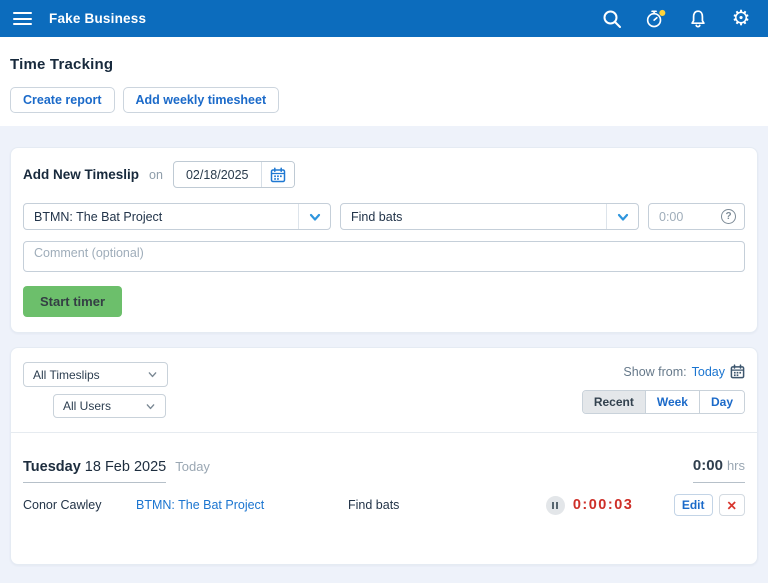 Image resolution: width=768 pixels, height=583 pixels. I want to click on task-select-value: Find bats, so click(377, 216).